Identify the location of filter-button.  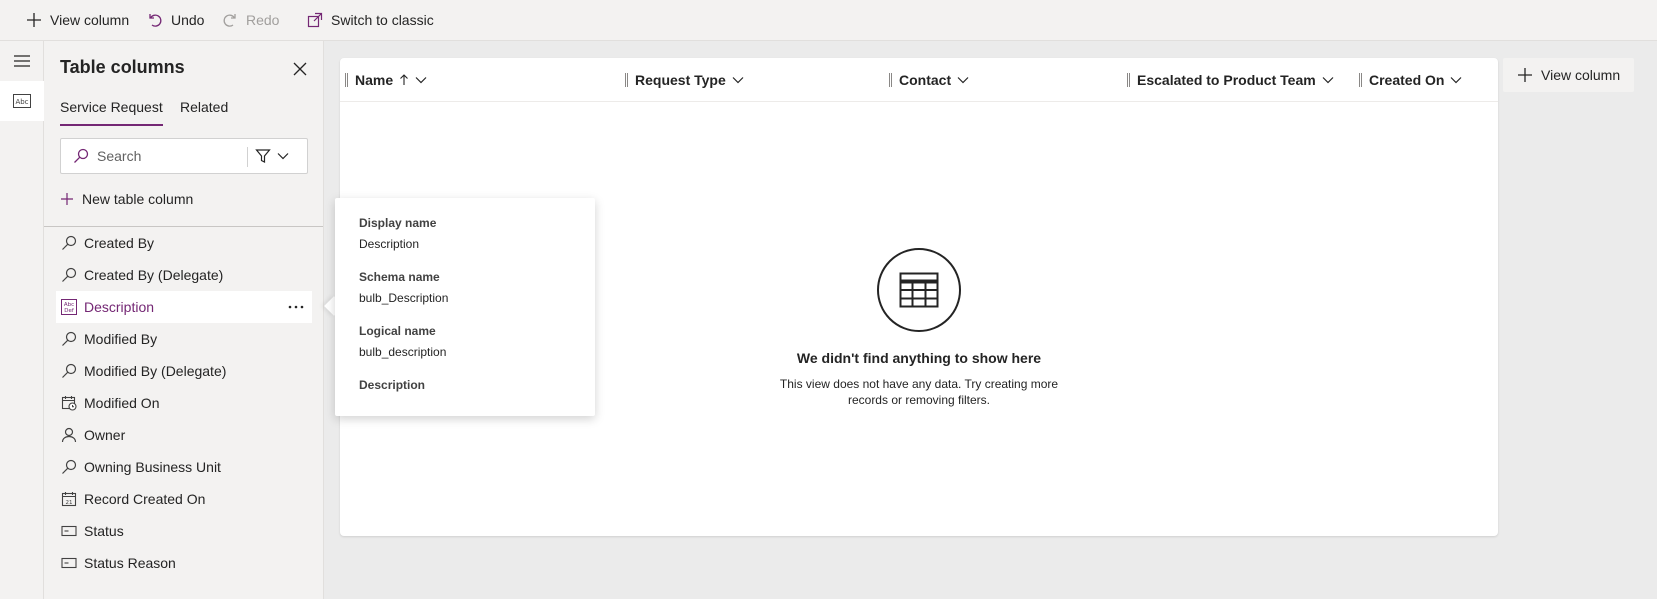
(280, 156).